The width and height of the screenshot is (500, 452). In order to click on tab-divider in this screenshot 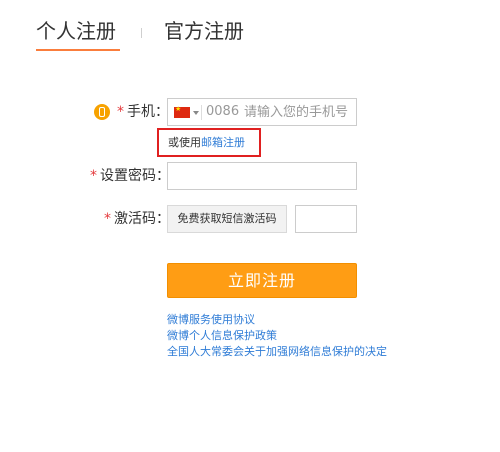, I will do `click(141, 33)`.